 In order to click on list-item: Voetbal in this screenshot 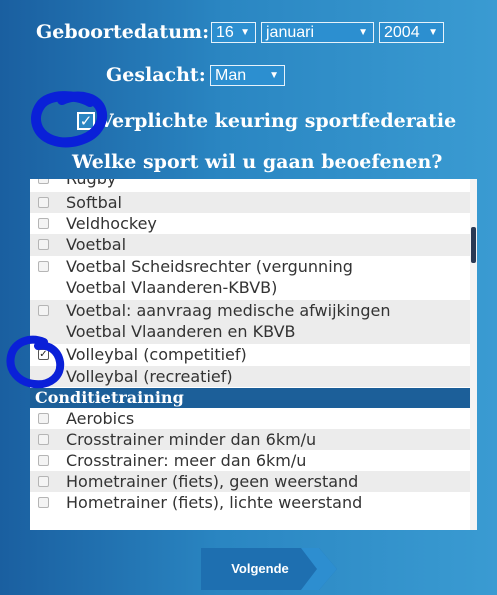, I will do `click(250, 245)`.